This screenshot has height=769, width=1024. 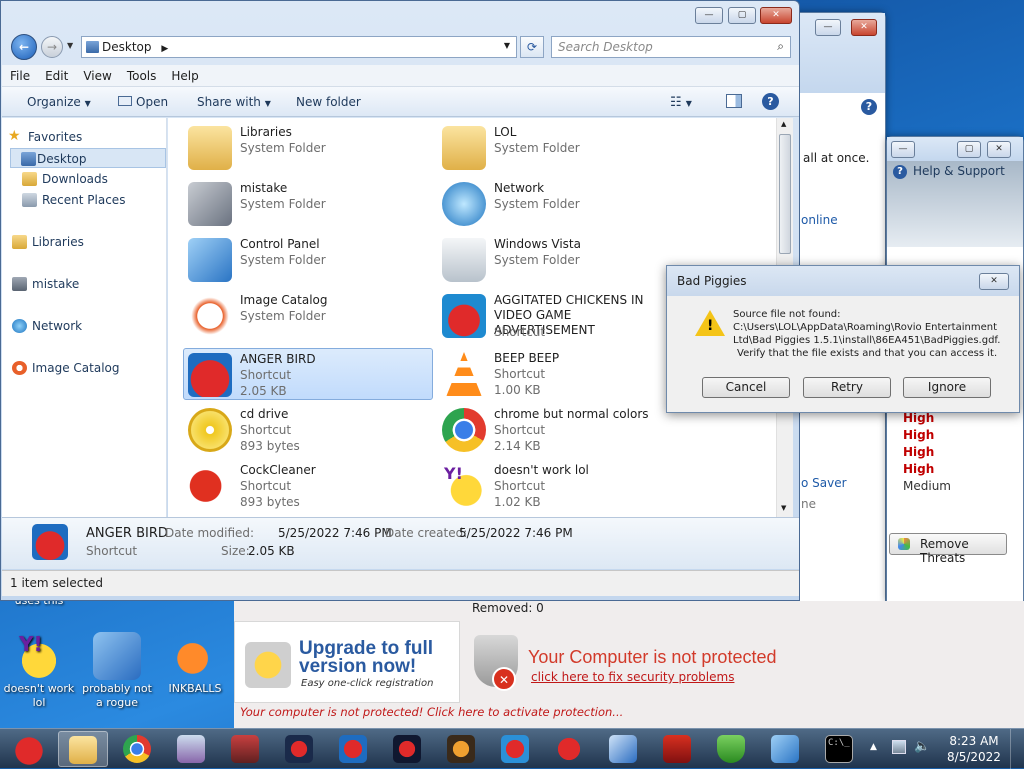 I want to click on desktop-icon-yahoo: Y! doesn't work lol, so click(x=39, y=671).